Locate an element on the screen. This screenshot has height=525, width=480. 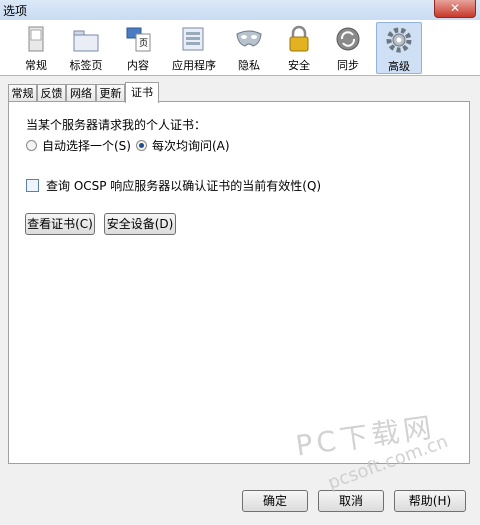
close-icon: ✕ is located at coordinates (455, 8).